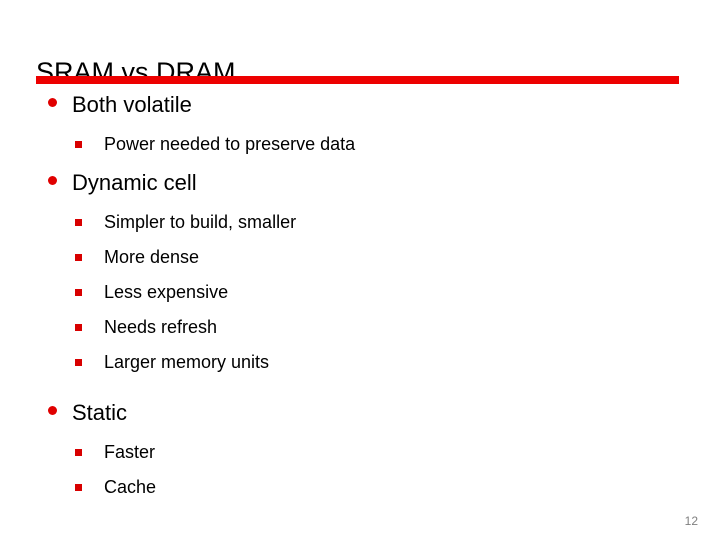  What do you see at coordinates (161, 327) in the screenshot?
I see `outline-item-label: Needs refresh` at bounding box center [161, 327].